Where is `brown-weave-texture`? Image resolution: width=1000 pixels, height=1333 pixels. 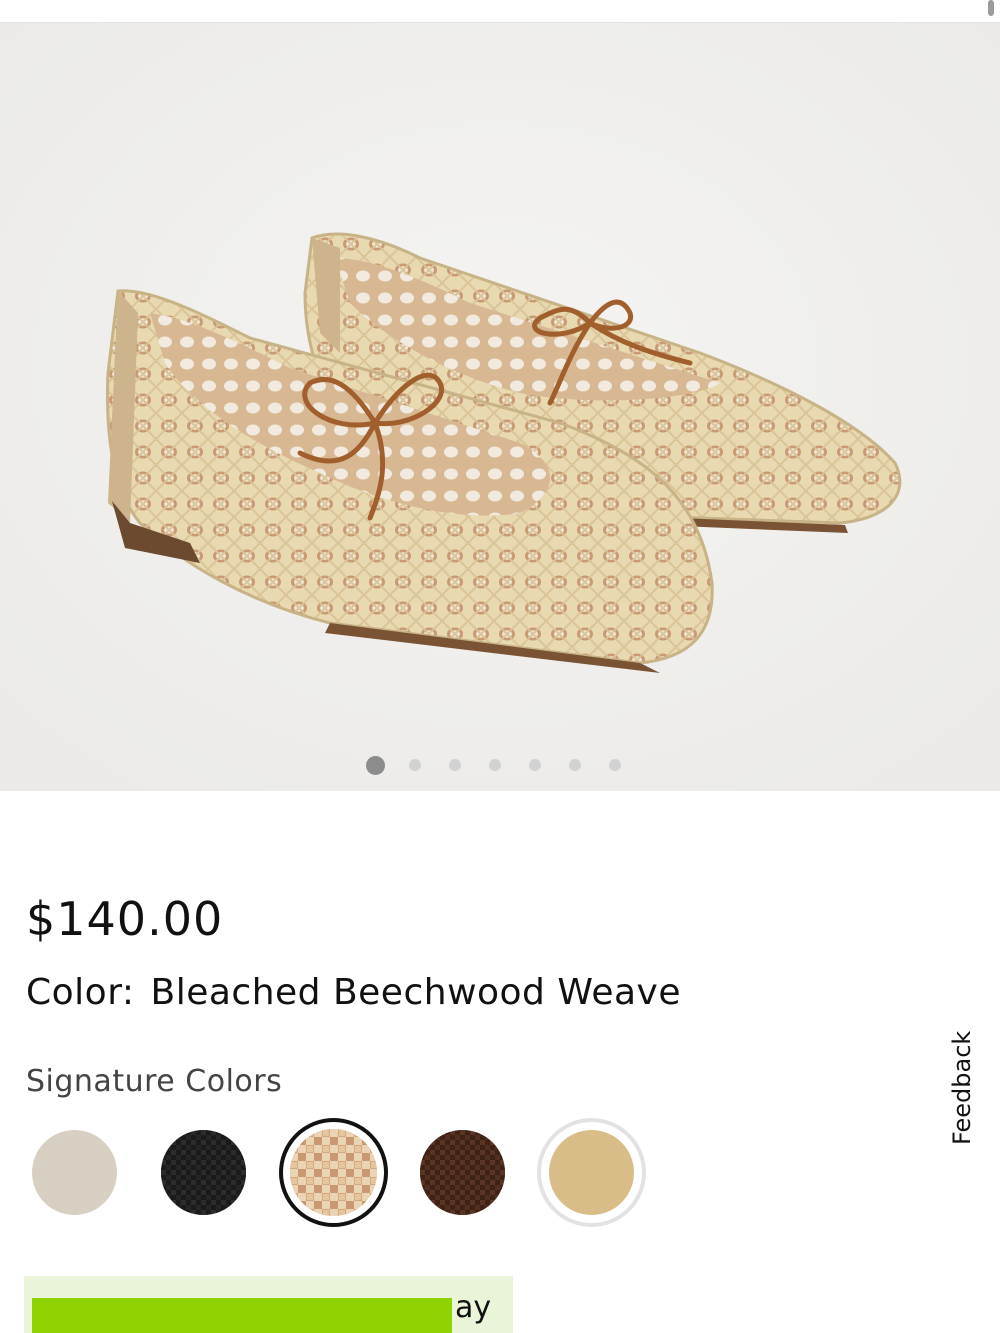
brown-weave-texture is located at coordinates (462, 1172).